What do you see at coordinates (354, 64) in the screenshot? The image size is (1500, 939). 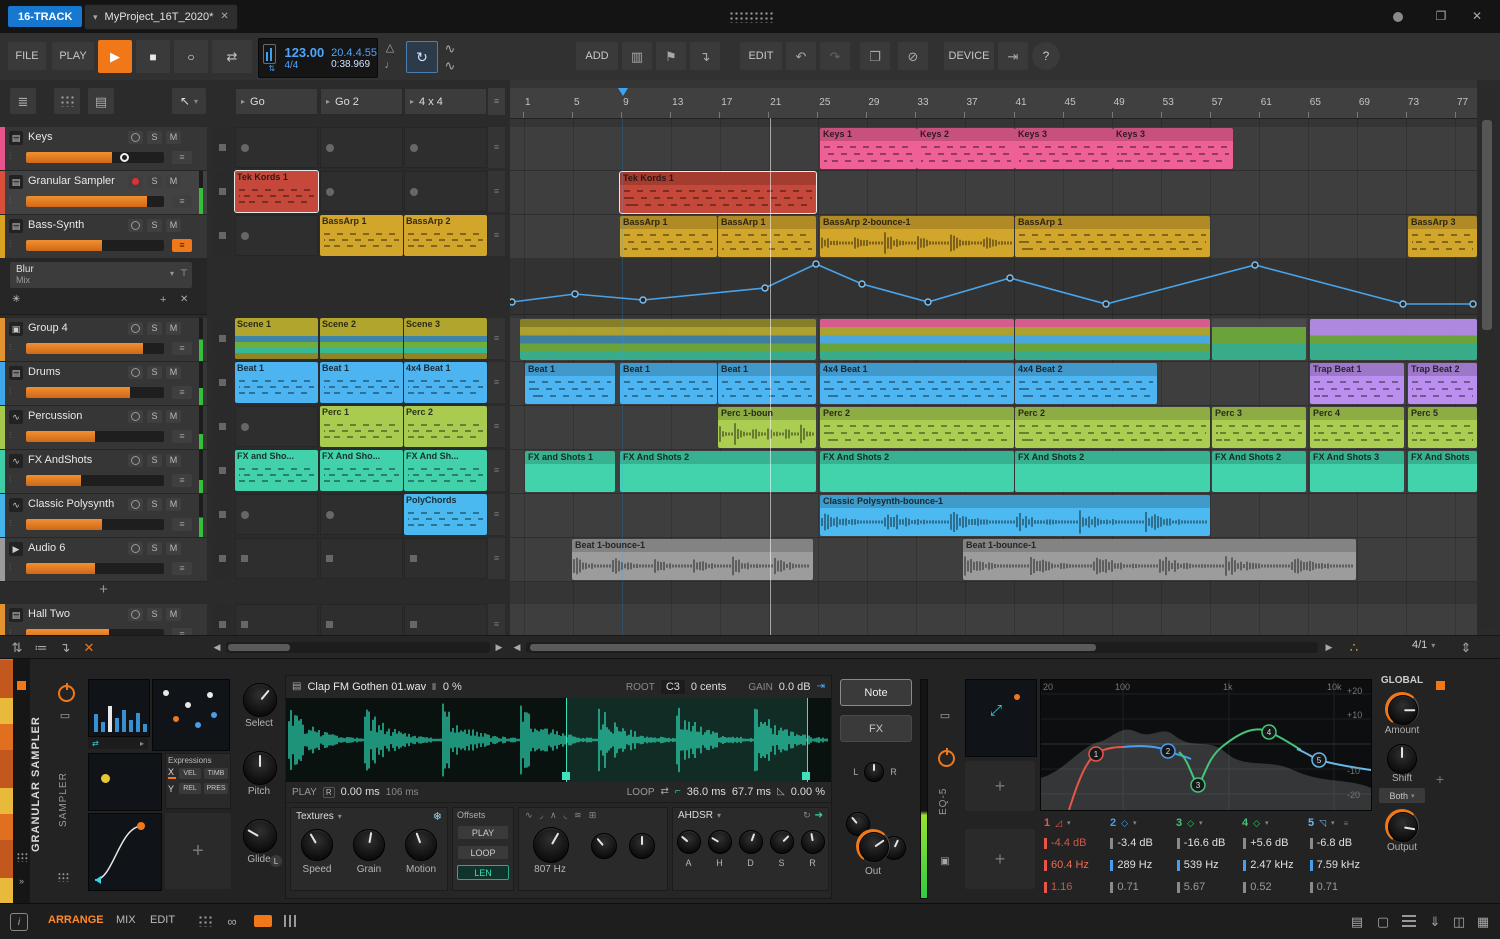 I see `song-time: 0:38.969` at bounding box center [354, 64].